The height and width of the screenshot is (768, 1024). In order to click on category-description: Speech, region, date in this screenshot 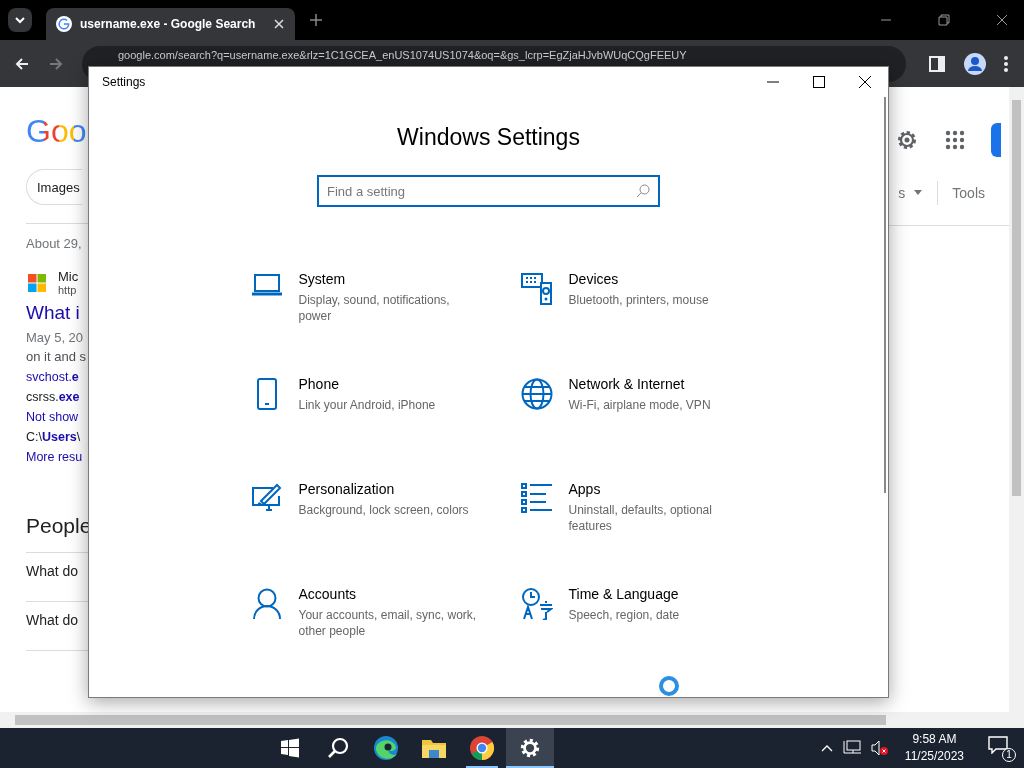, I will do `click(624, 615)`.